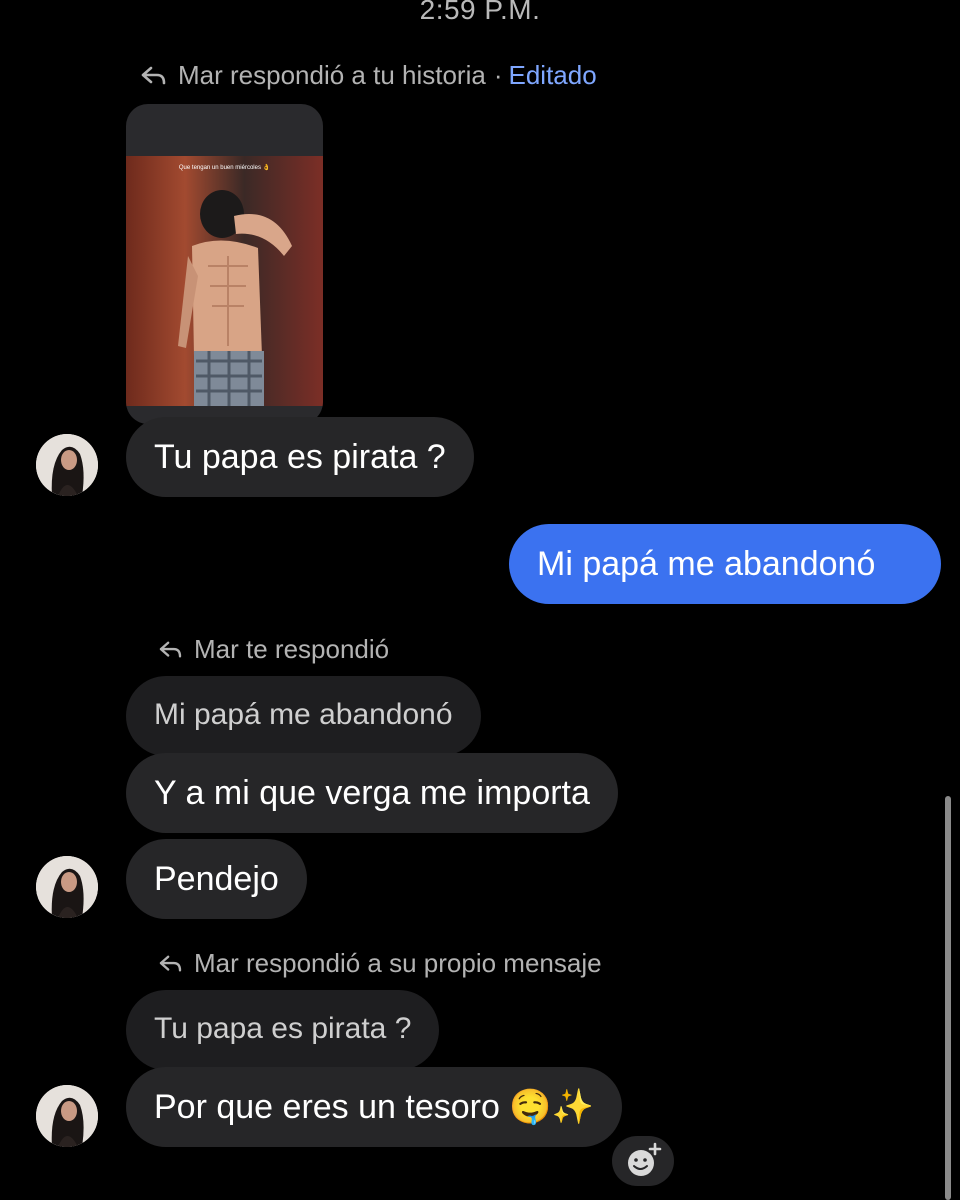 The image size is (960, 1200). What do you see at coordinates (303, 716) in the screenshot?
I see `quoted-message: Mi papá me abandonó` at bounding box center [303, 716].